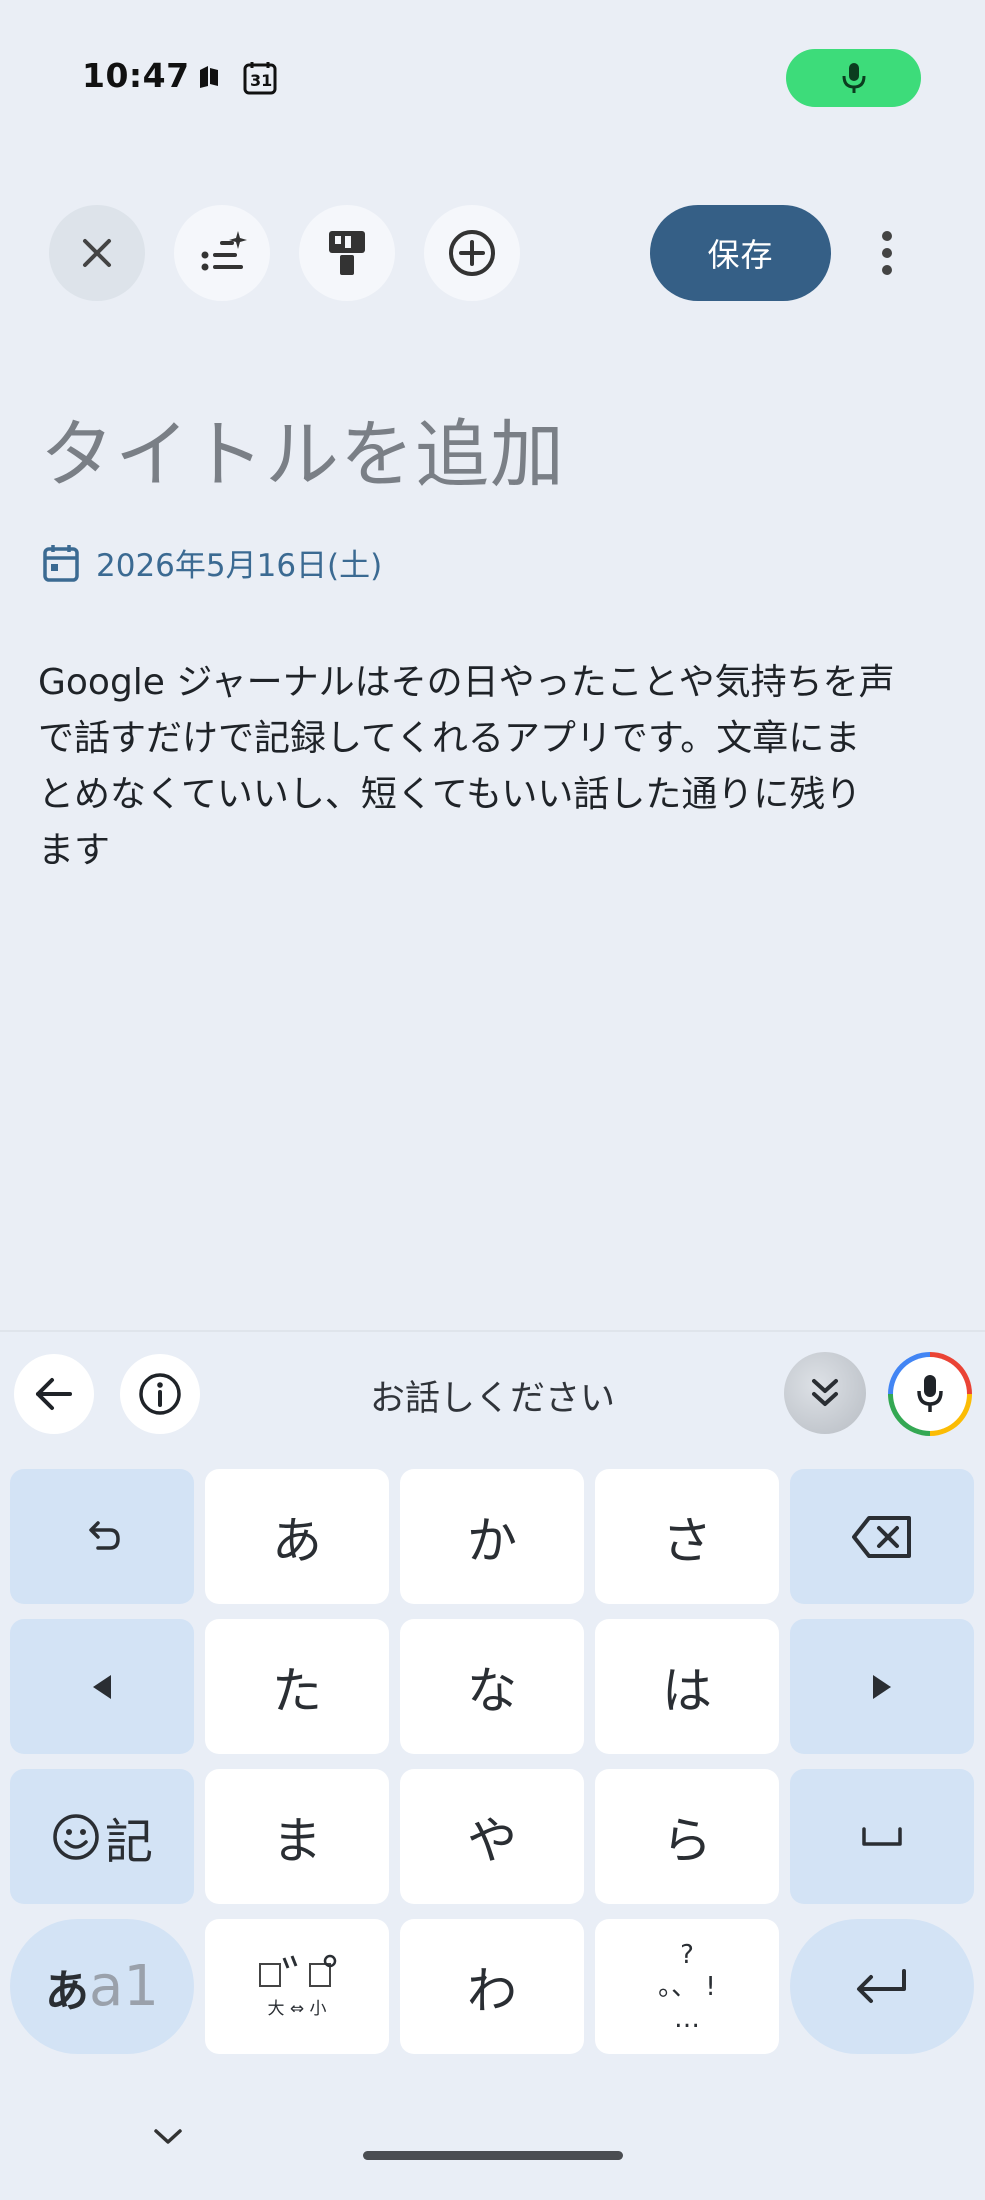 This screenshot has width=985, height=2200. I want to click on mode-kana-label: あ, so click(67, 1991).